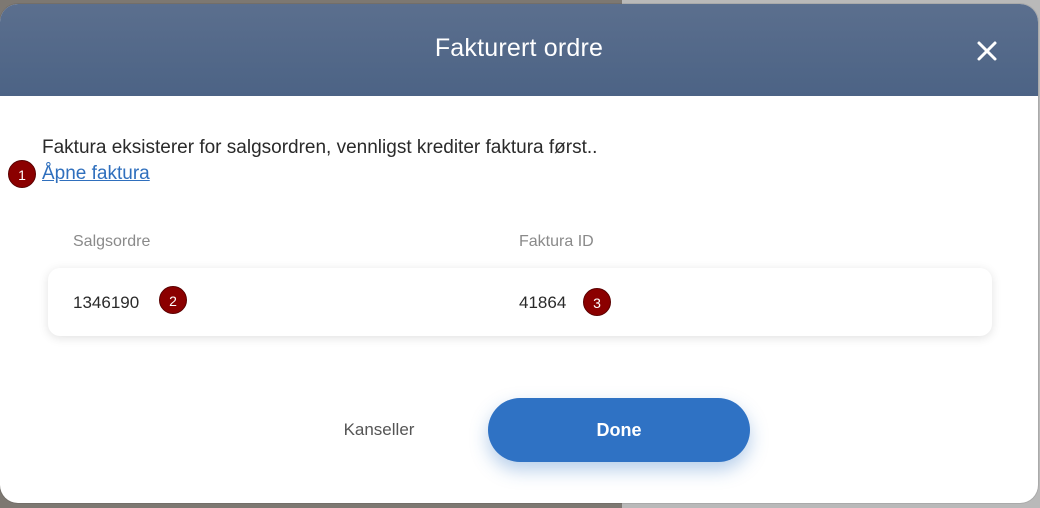 The height and width of the screenshot is (508, 1040). Describe the element at coordinates (619, 430) in the screenshot. I see `done-button: Done` at that location.